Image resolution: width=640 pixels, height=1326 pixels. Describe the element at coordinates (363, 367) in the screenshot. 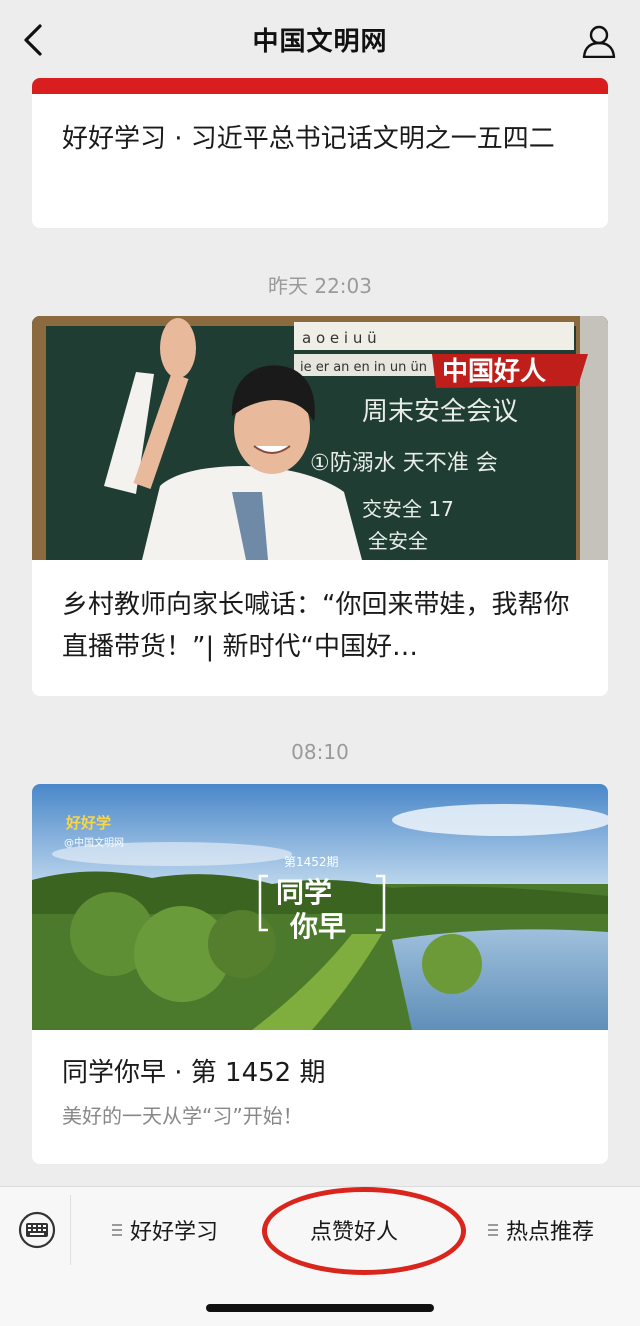

I see `pinyin-strip-2: ie er an en in un ün` at that location.